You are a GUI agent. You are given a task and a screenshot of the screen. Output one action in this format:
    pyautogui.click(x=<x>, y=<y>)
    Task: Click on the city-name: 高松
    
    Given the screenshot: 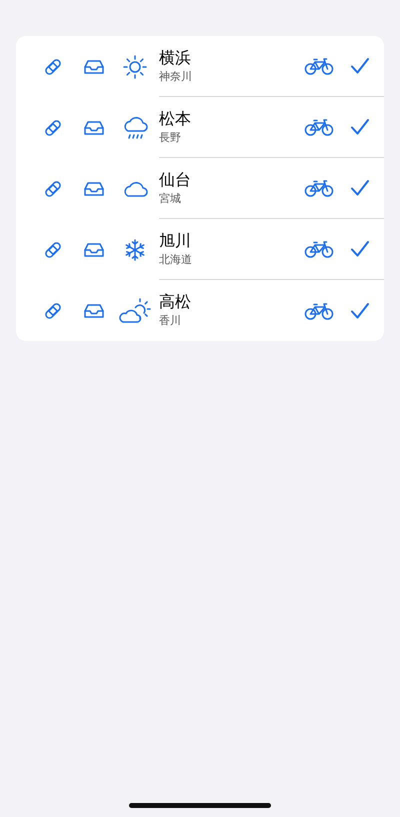 What is the action you would take?
    pyautogui.click(x=175, y=302)
    